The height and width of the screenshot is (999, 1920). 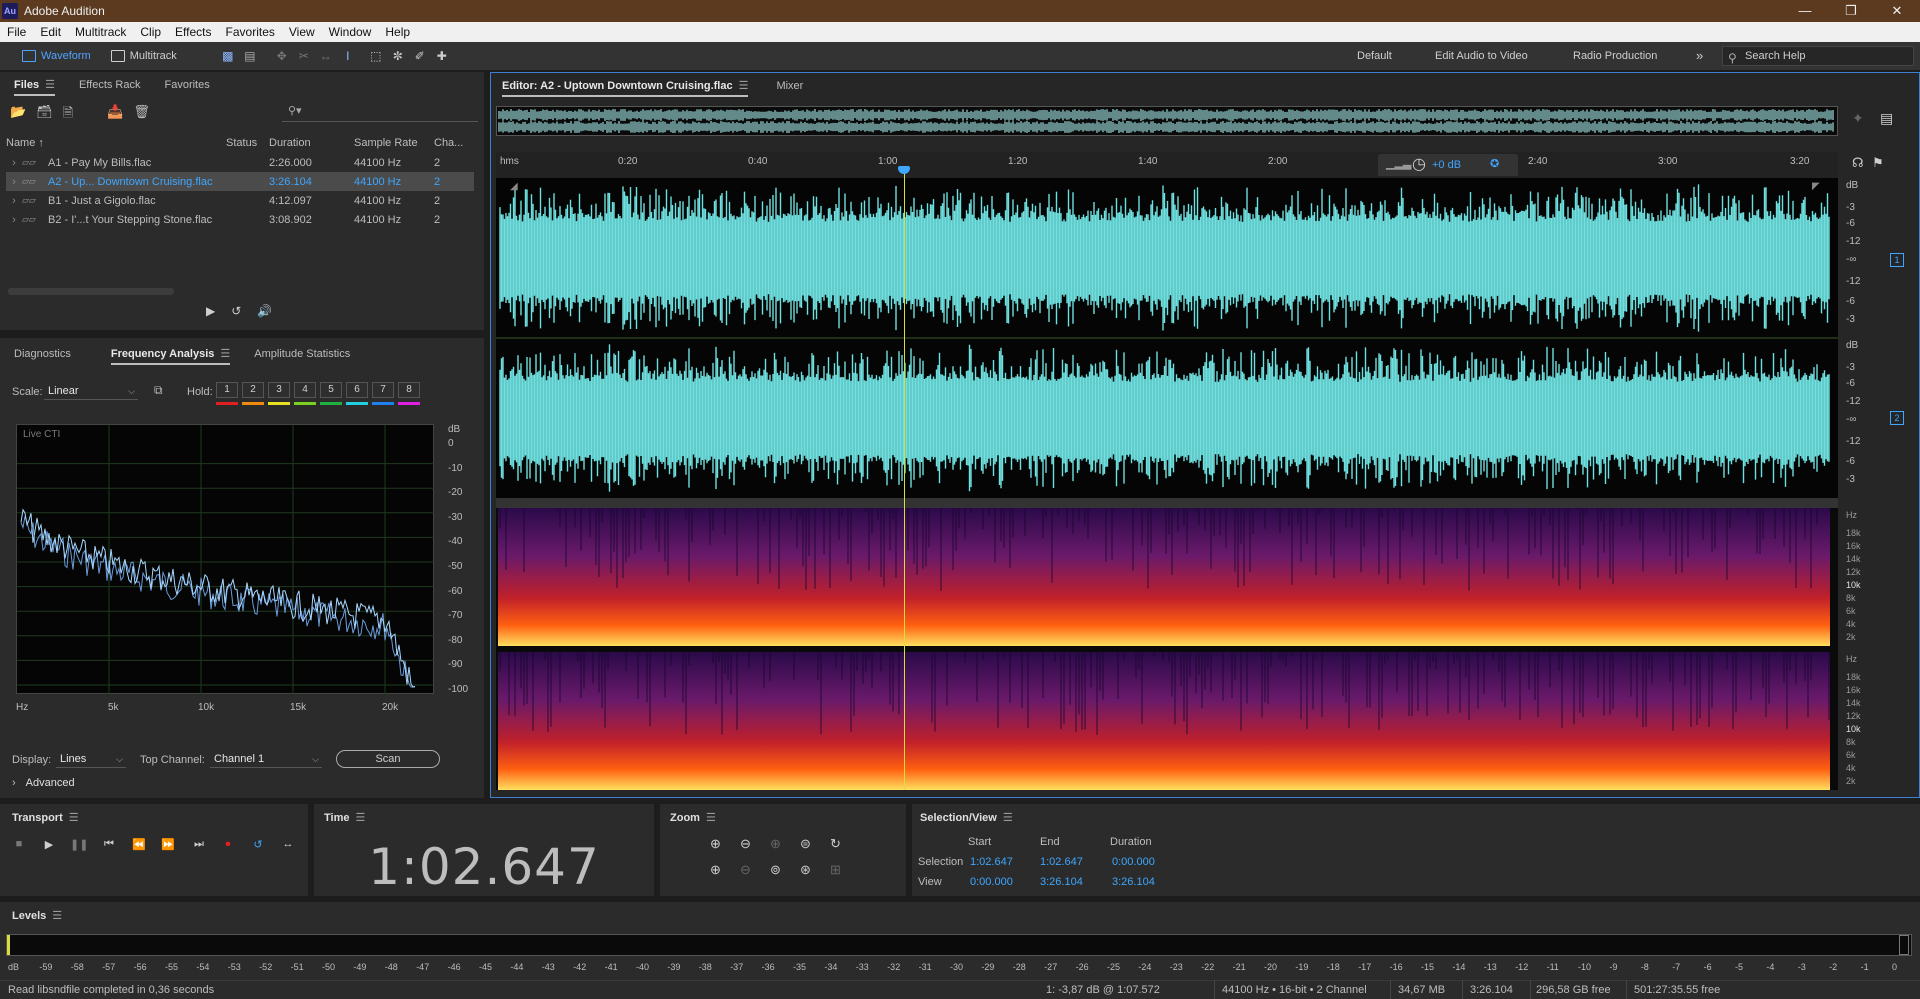 What do you see at coordinates (43, 783) in the screenshot?
I see `advanced-toggle: › Advanced` at bounding box center [43, 783].